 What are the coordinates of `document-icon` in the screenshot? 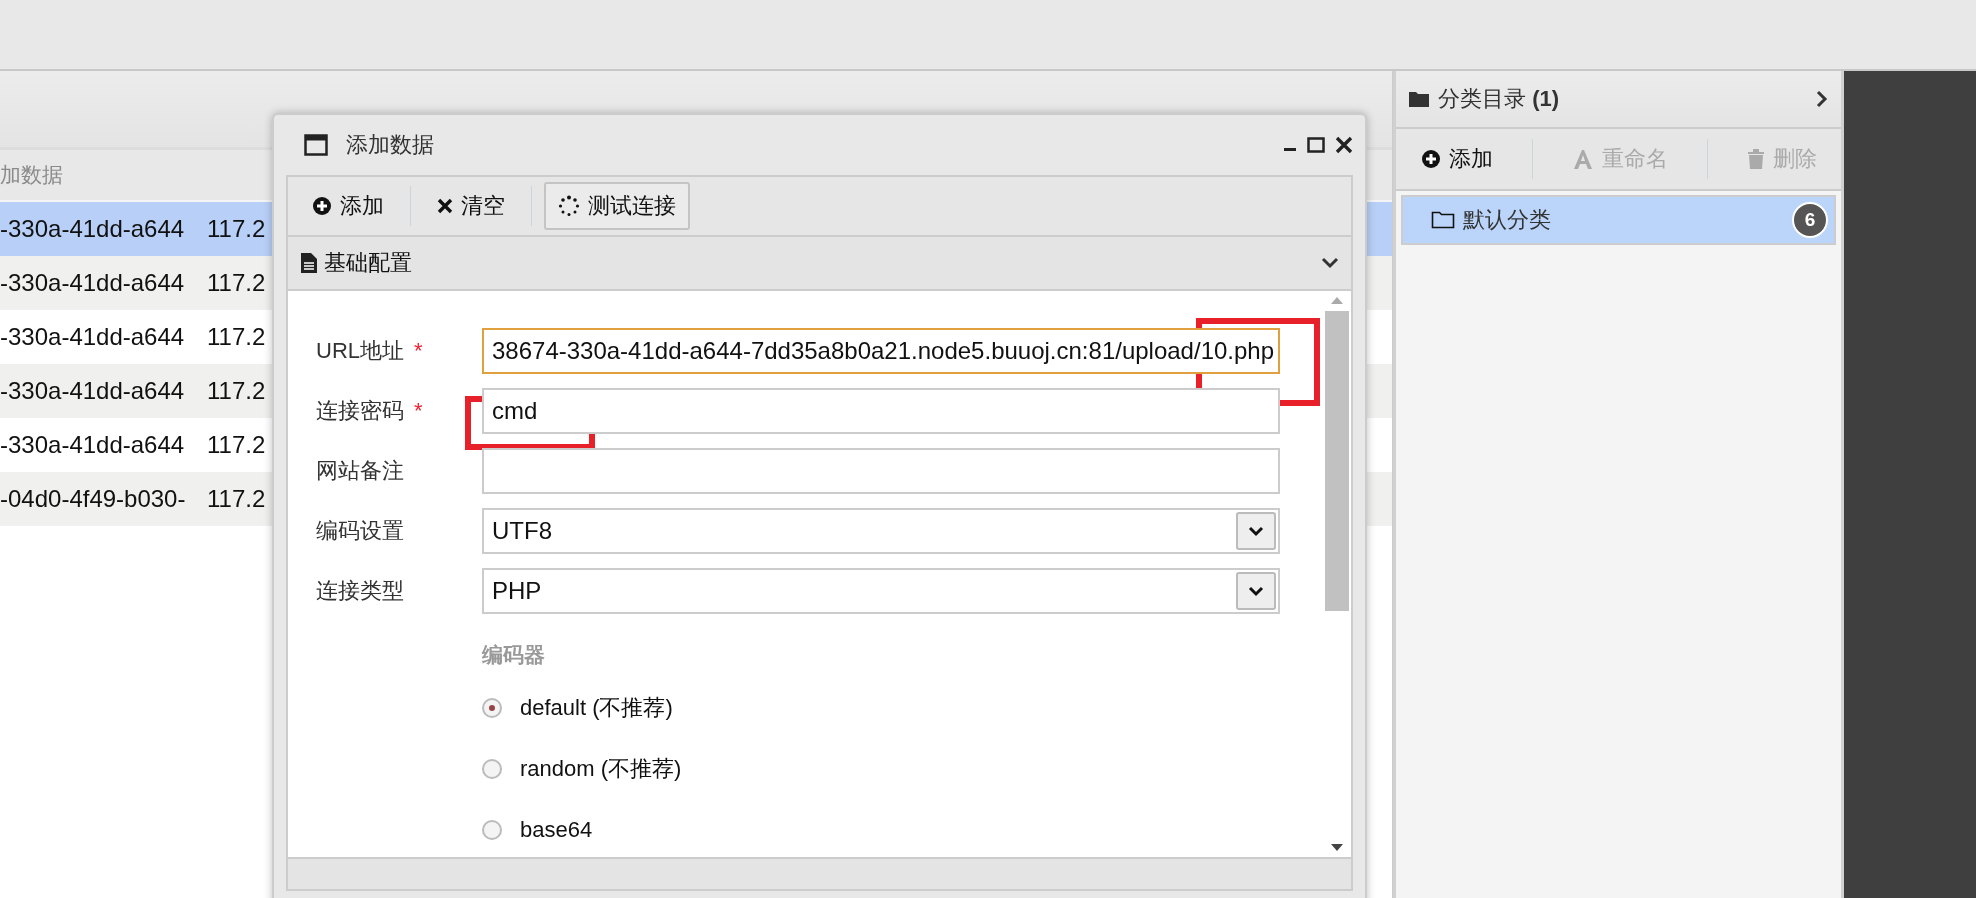 It's located at (309, 263).